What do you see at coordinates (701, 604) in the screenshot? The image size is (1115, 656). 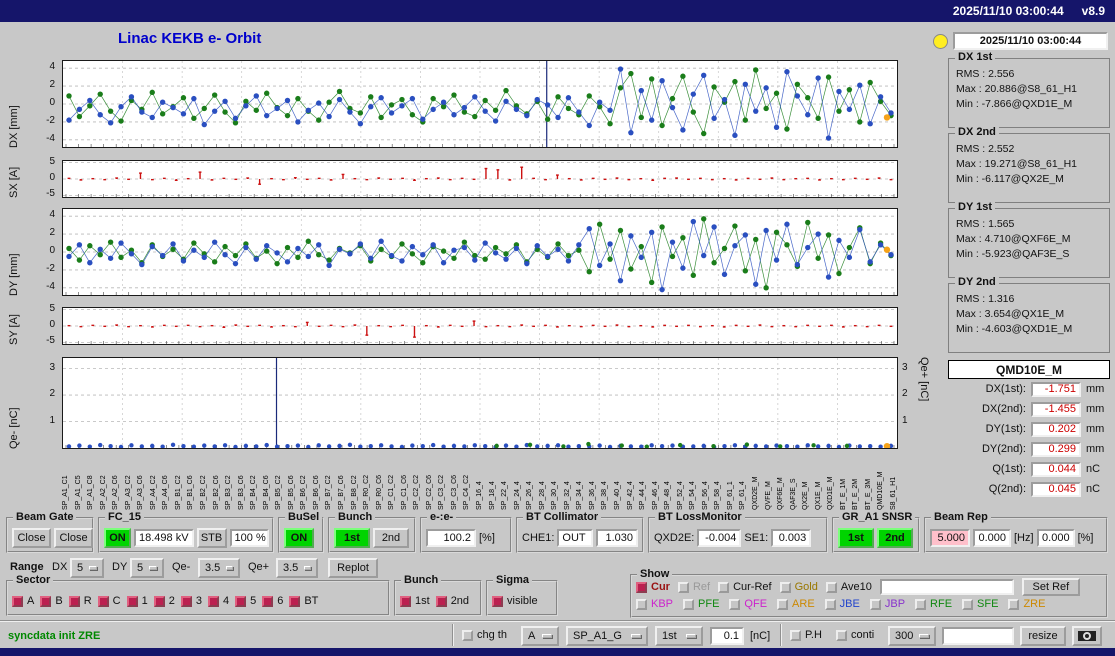 I see `show-pfe-checkbox: PFE` at bounding box center [701, 604].